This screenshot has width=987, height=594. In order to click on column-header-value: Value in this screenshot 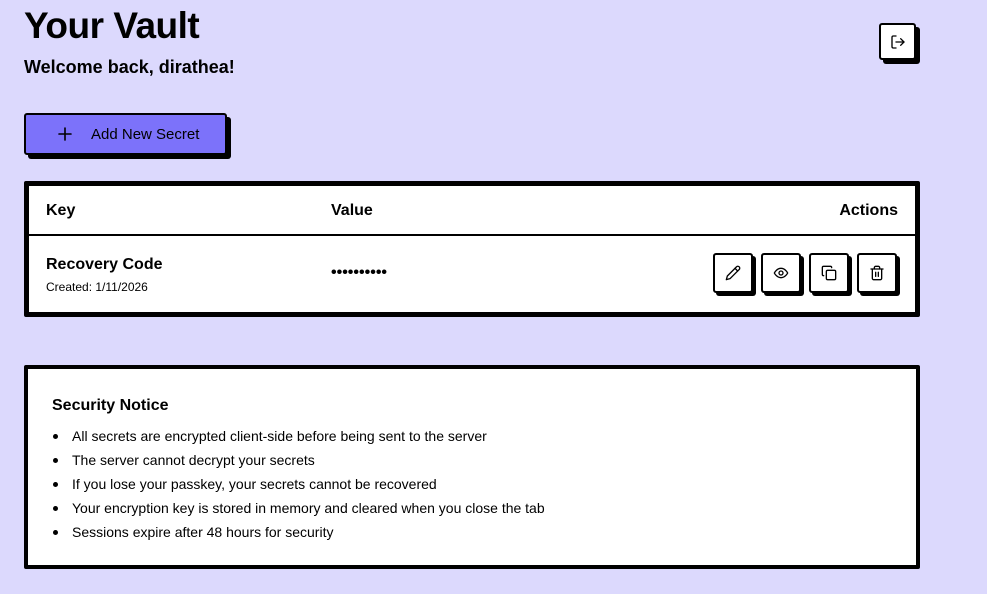, I will do `click(352, 210)`.